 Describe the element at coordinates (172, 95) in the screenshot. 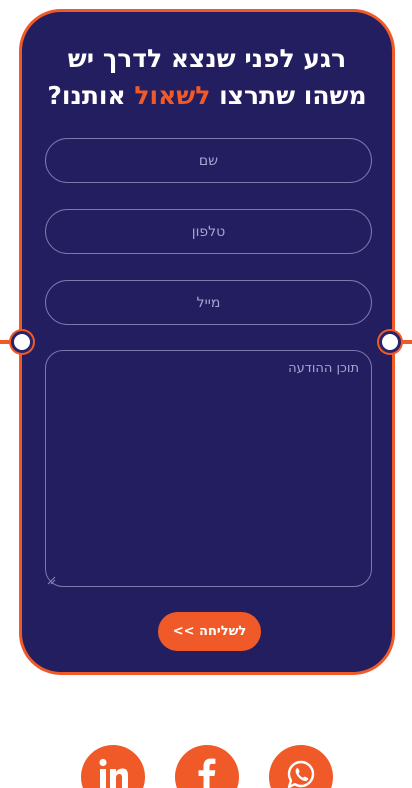

I see `headline-accent-text: לשאול` at that location.